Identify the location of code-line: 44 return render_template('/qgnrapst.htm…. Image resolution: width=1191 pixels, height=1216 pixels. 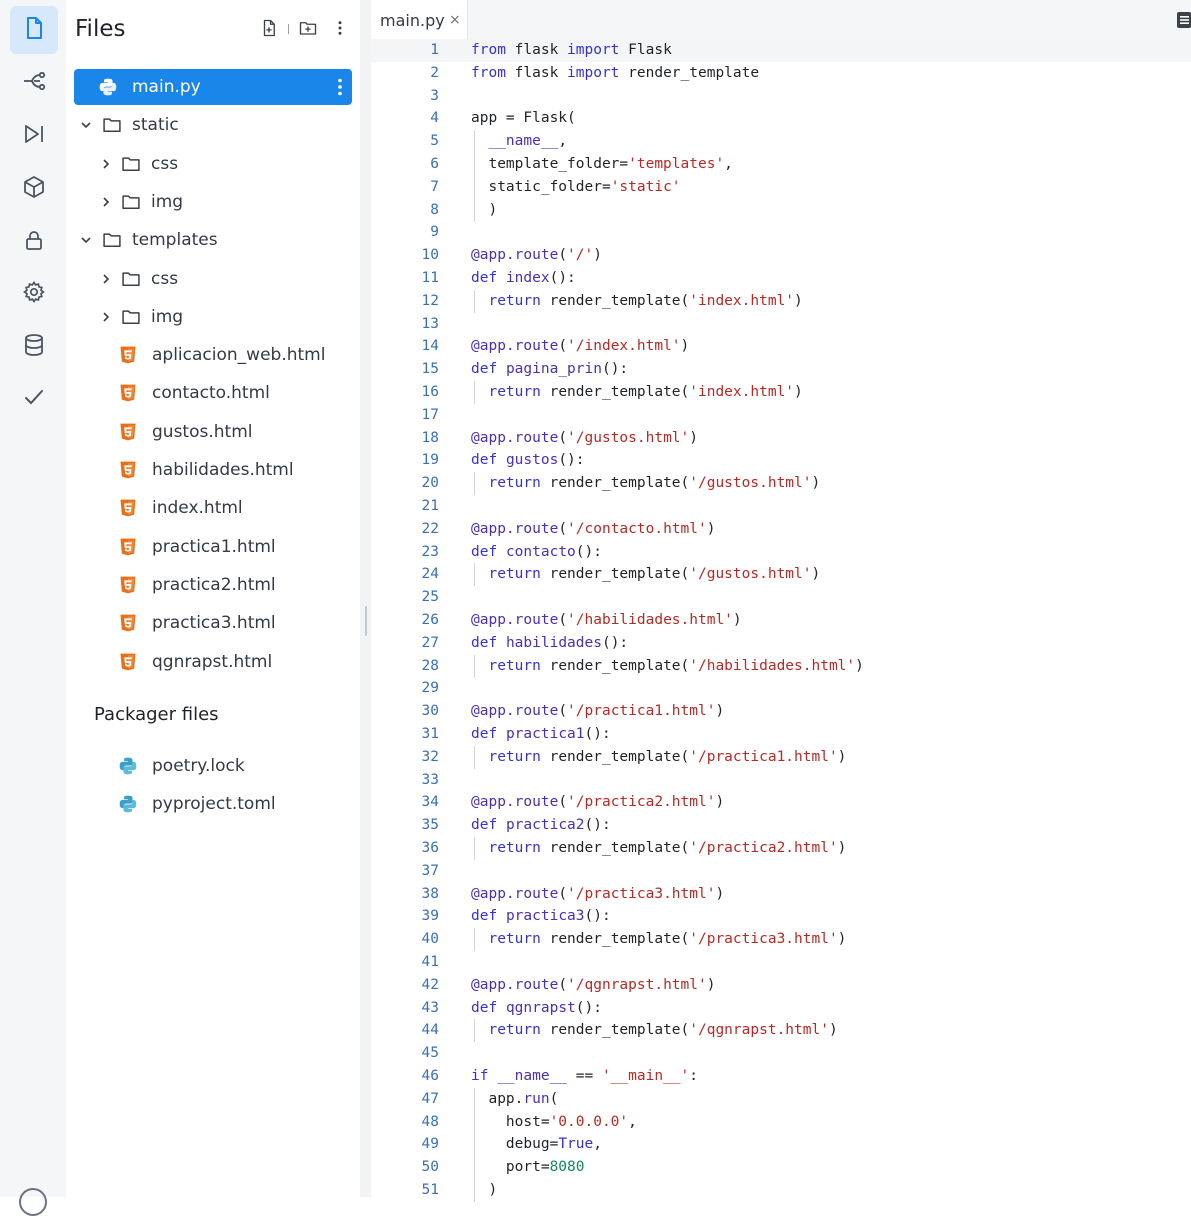
(781, 1030).